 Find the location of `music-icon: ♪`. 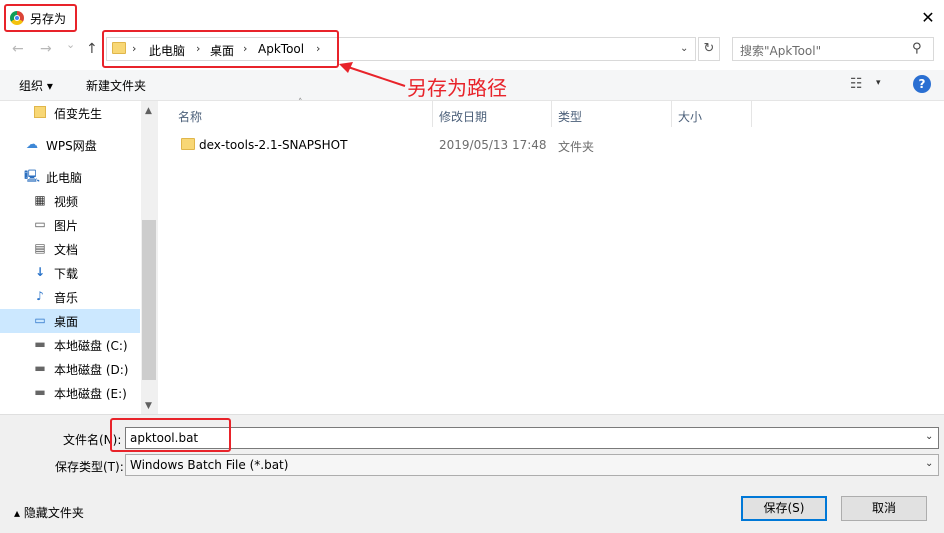

music-icon: ♪ is located at coordinates (40, 296).